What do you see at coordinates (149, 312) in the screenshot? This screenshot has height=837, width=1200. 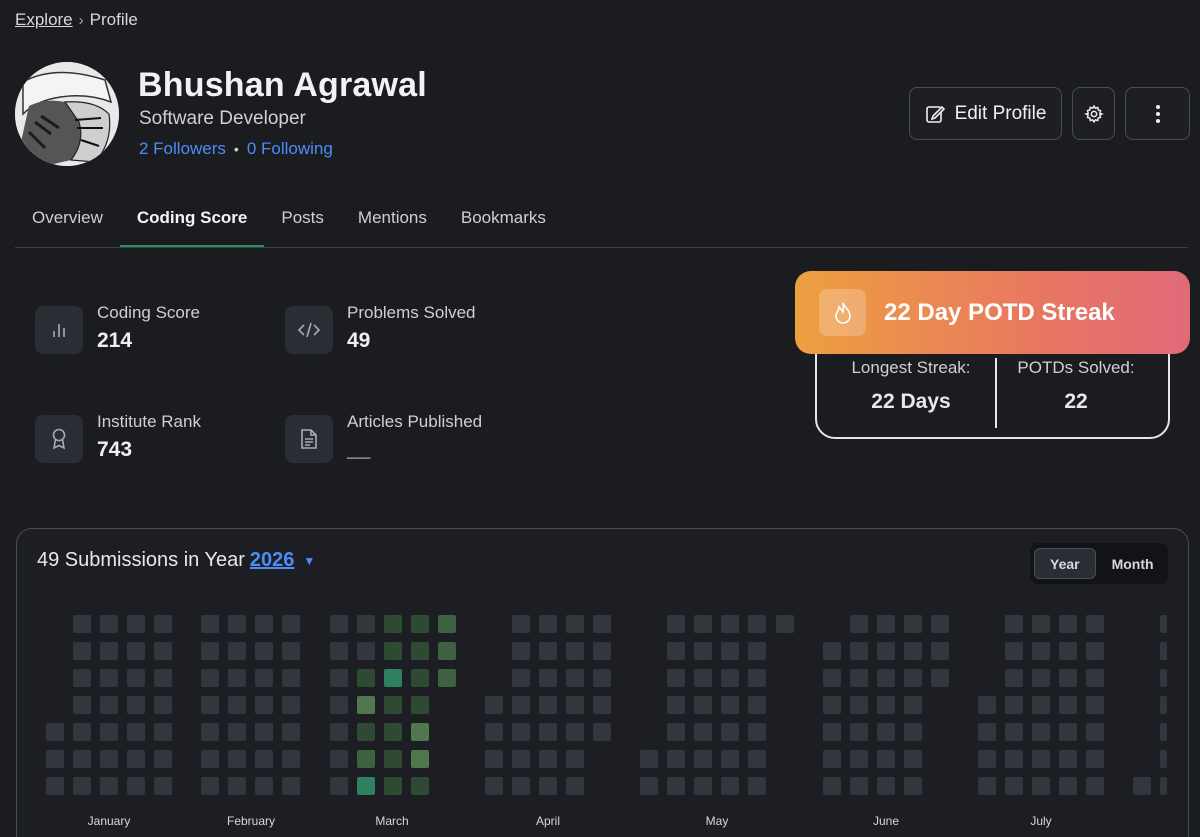 I see `stat-label: Coding Score` at bounding box center [149, 312].